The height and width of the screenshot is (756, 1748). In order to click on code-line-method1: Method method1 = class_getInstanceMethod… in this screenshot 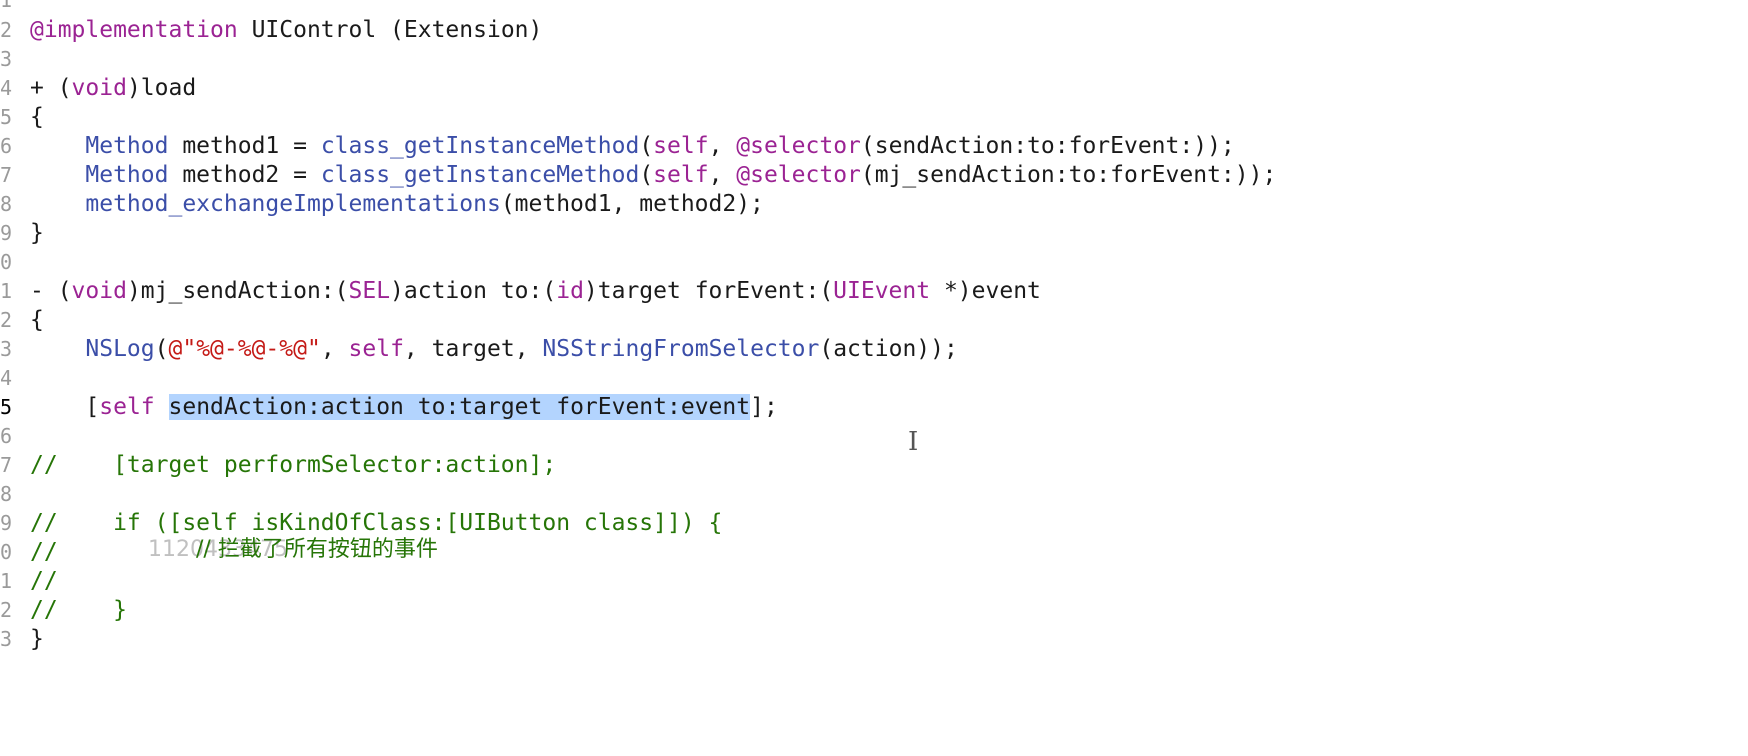, I will do `click(632, 146)`.